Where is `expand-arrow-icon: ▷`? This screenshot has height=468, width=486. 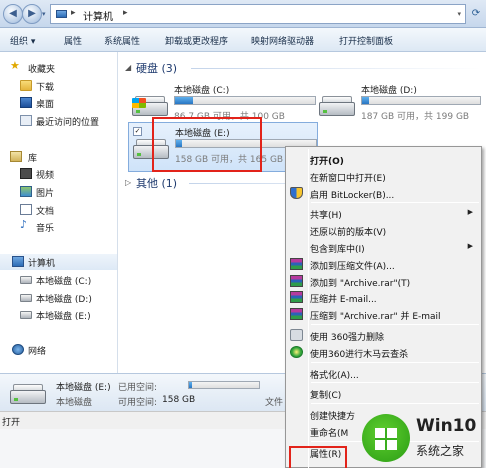
expand-arrow-icon: ▷ is located at coordinates (128, 182).